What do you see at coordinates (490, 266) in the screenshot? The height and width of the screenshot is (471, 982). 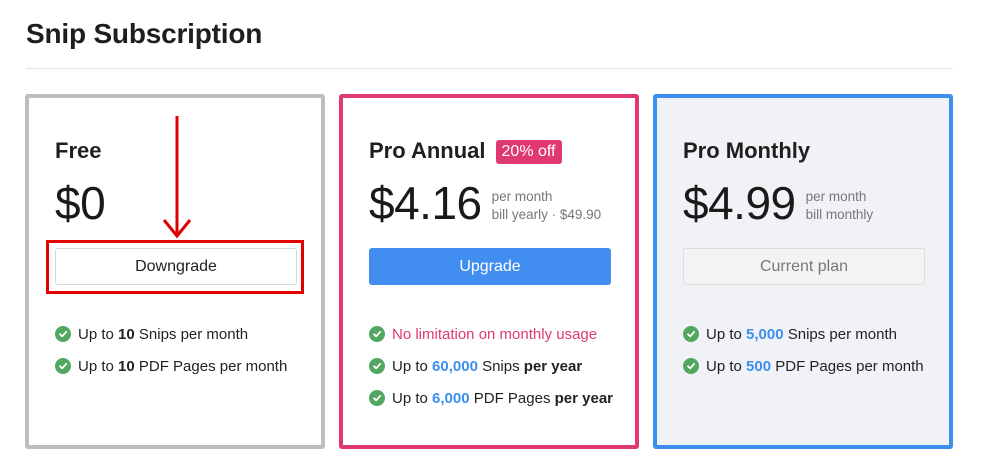 I see `upgrade-button: Upgrade` at bounding box center [490, 266].